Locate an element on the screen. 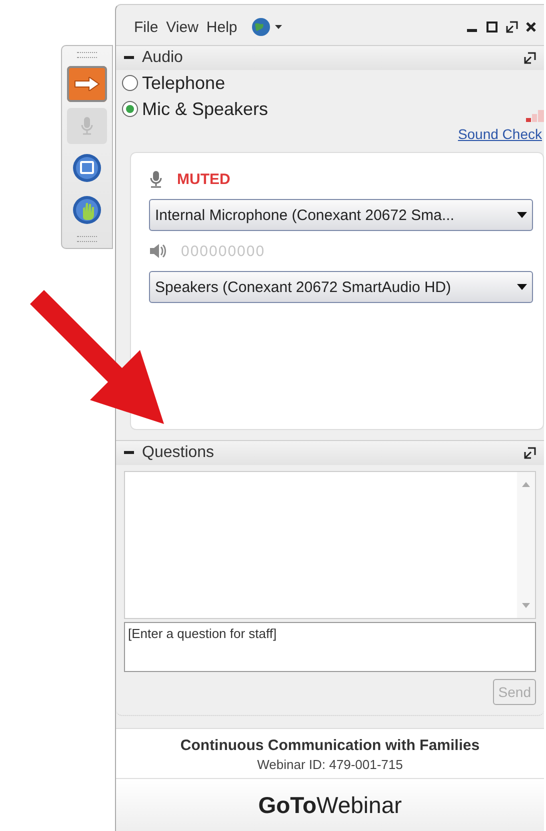  speaker-icon is located at coordinates (158, 251).